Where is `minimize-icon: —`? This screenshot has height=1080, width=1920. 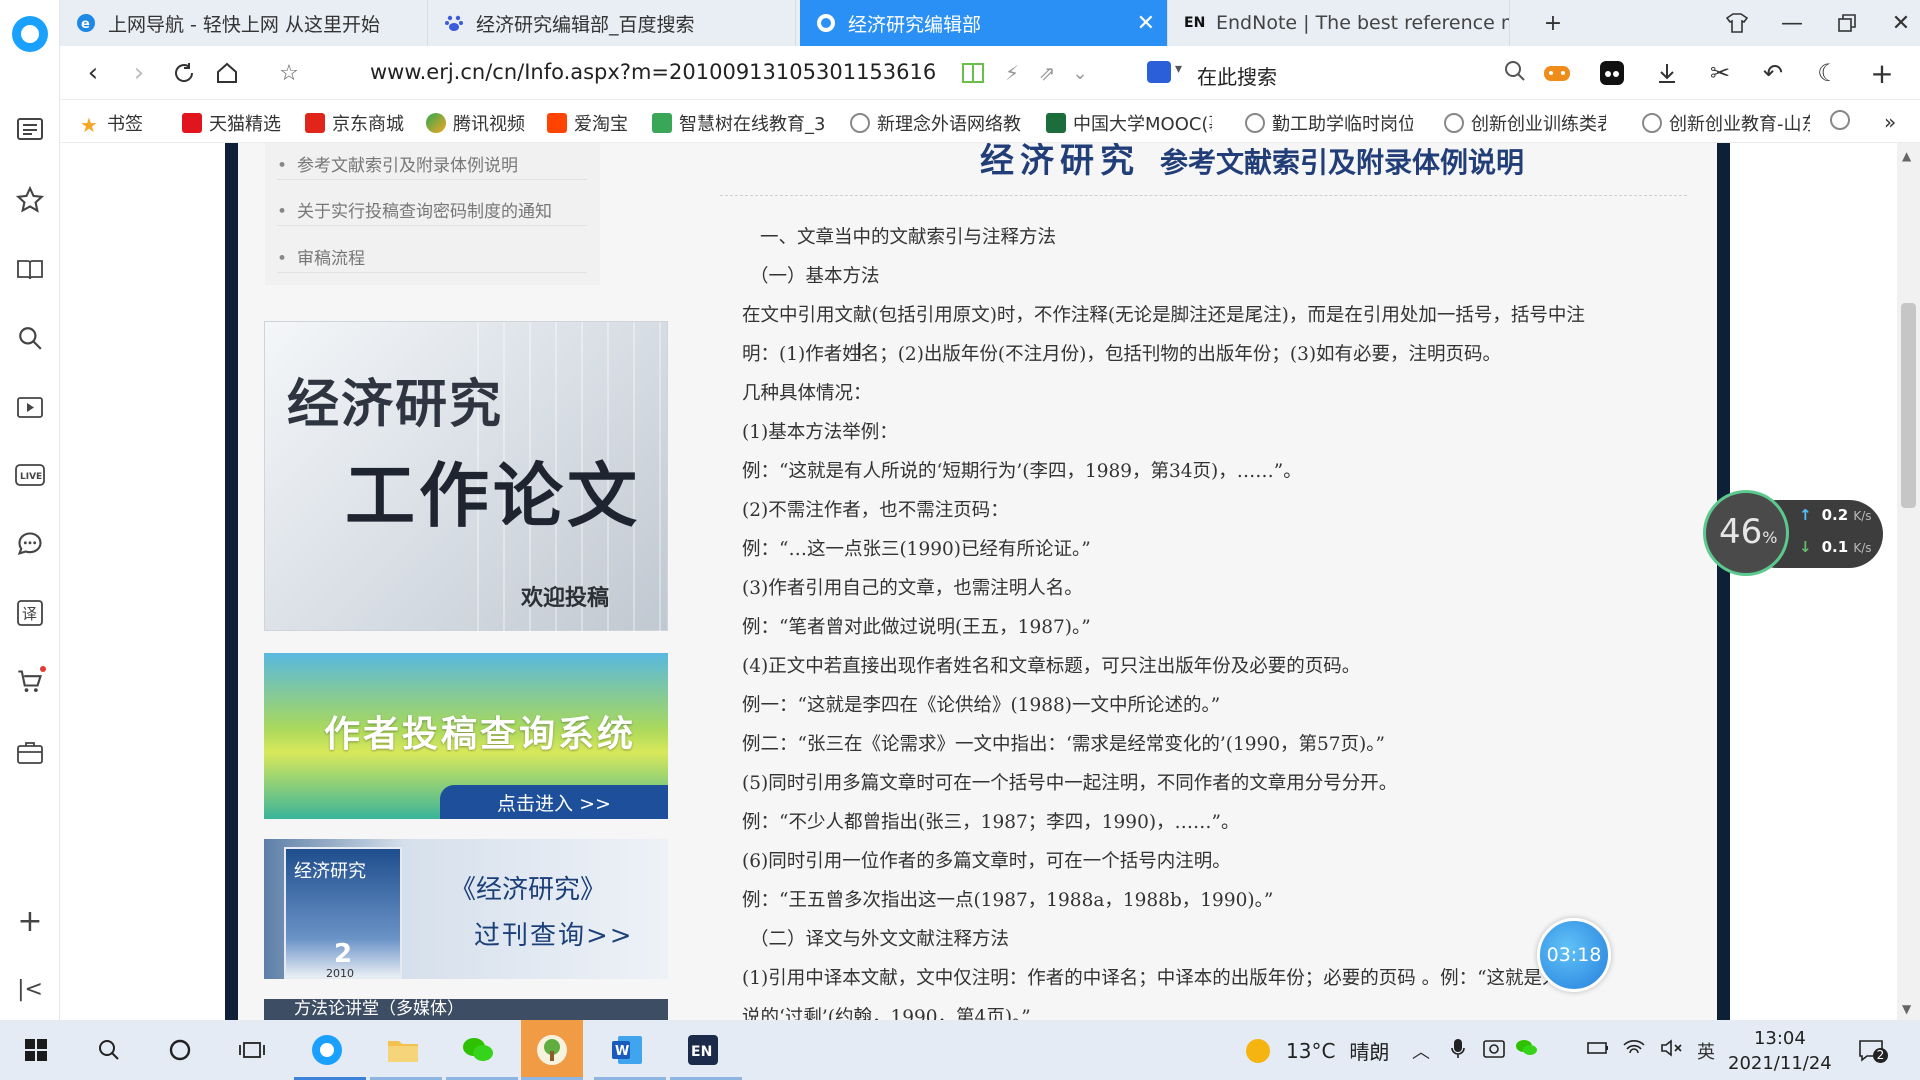
minimize-icon: — is located at coordinates (1792, 23).